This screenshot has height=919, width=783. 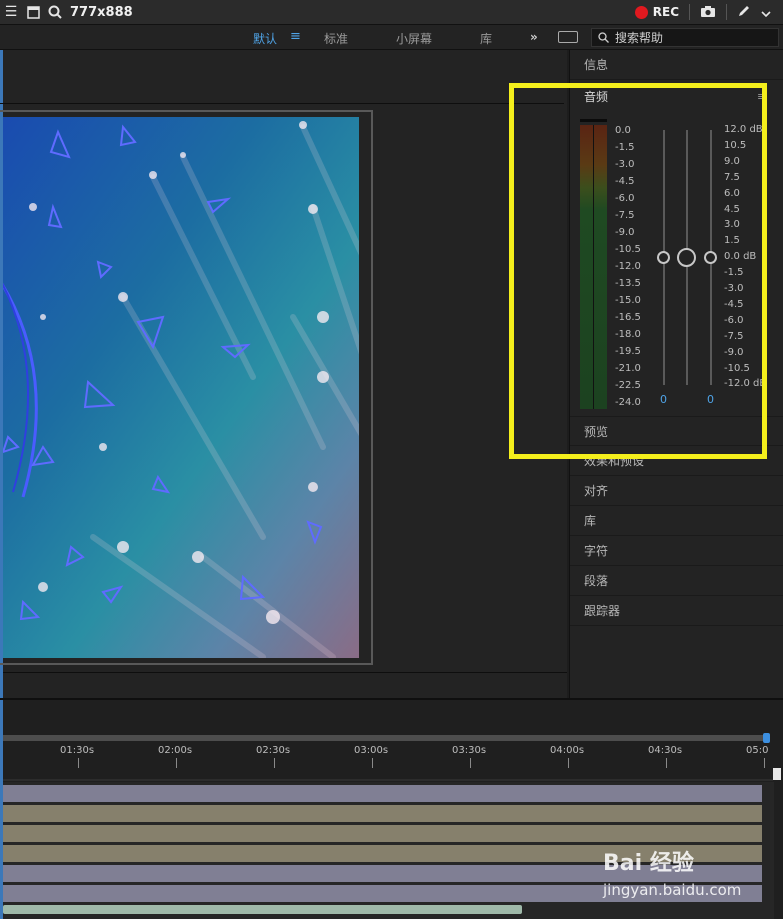 I want to click on meter-scale-label: -24.0, so click(x=628, y=402).